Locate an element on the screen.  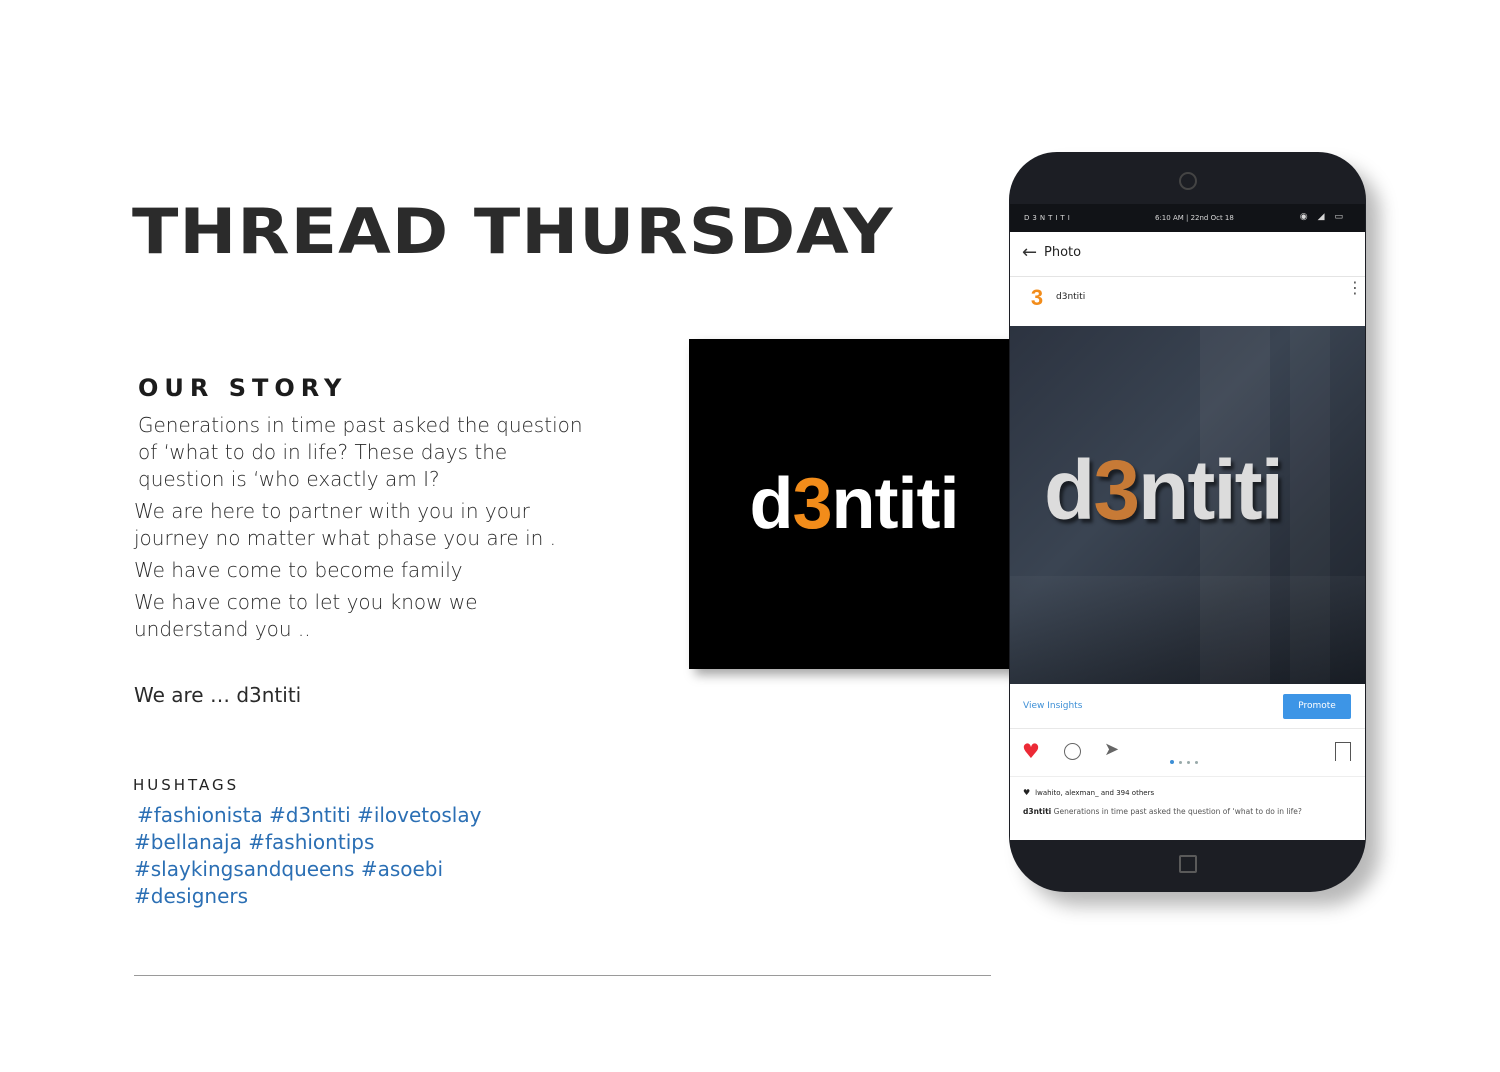
back-arrow-icon: ← is located at coordinates (1029, 253).